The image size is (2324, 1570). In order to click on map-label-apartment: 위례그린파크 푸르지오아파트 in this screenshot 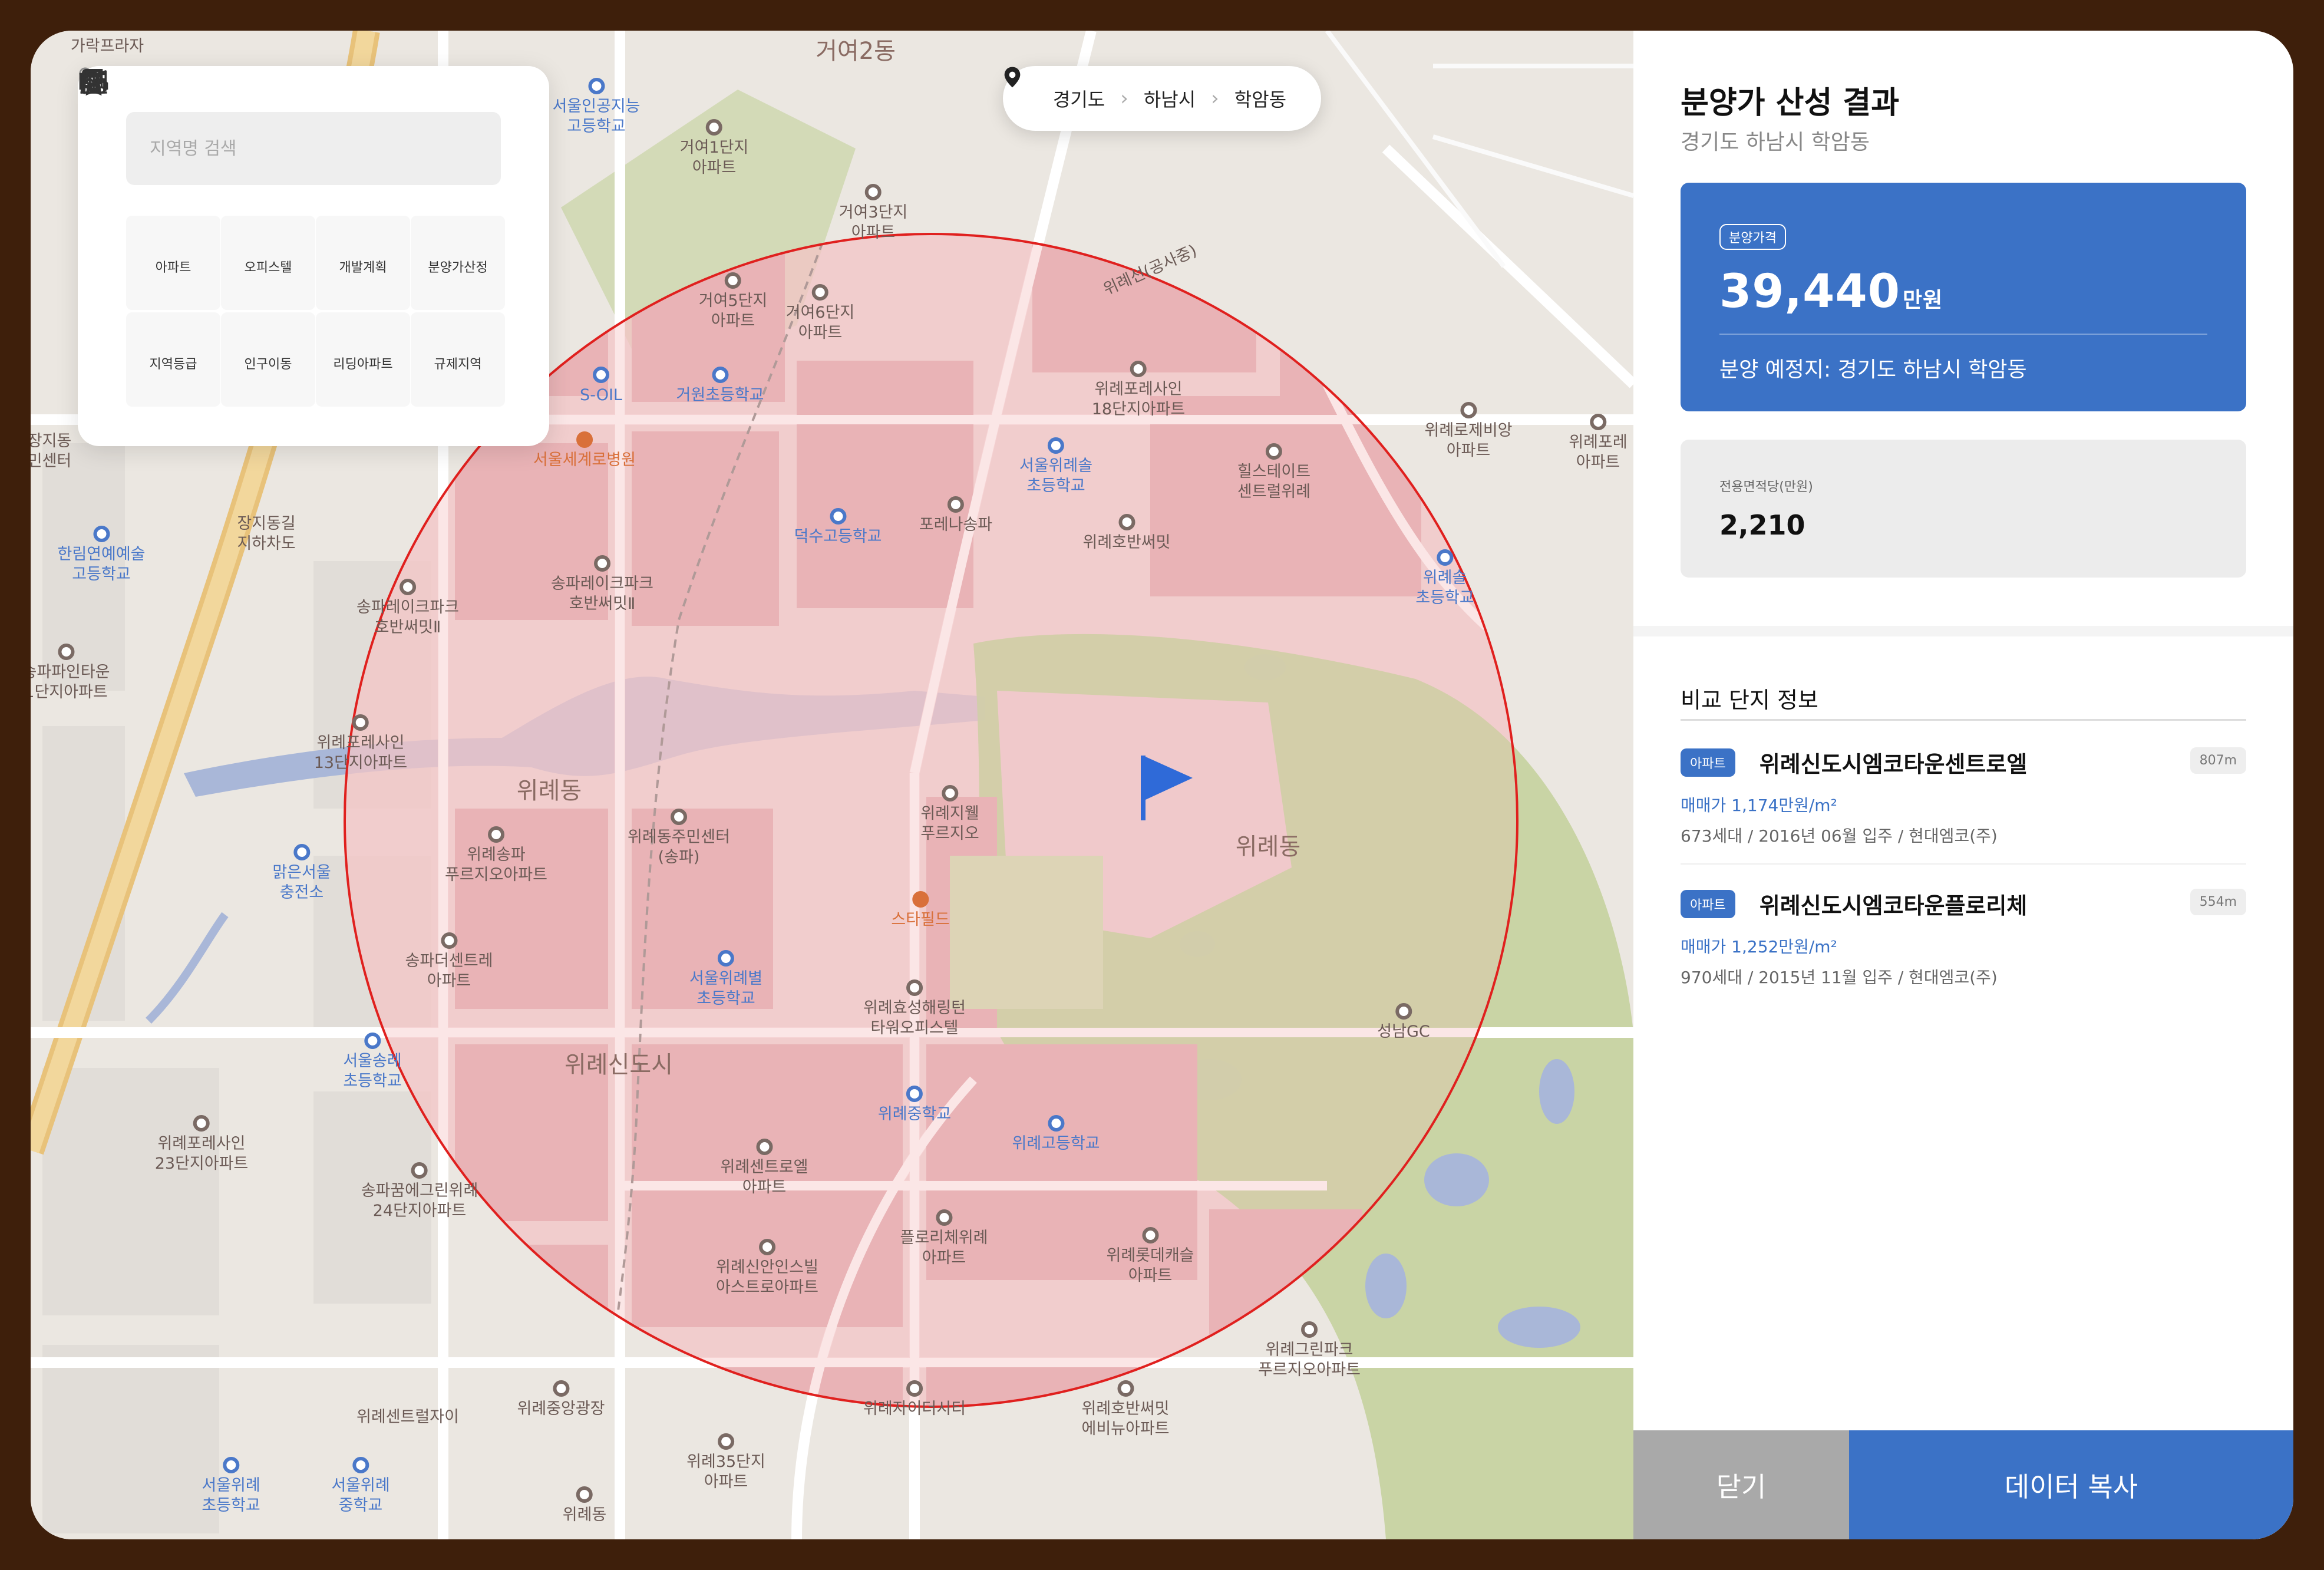, I will do `click(1309, 1350)`.